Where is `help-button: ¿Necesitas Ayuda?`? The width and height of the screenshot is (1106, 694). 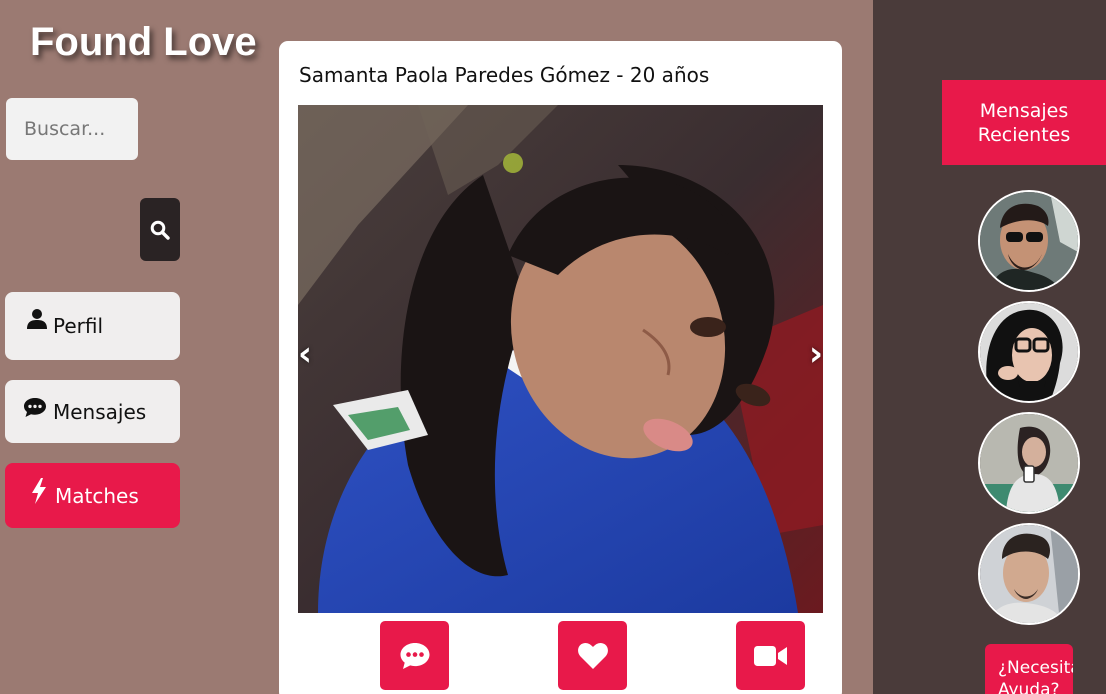 help-button: ¿Necesitas Ayuda? is located at coordinates (1029, 669).